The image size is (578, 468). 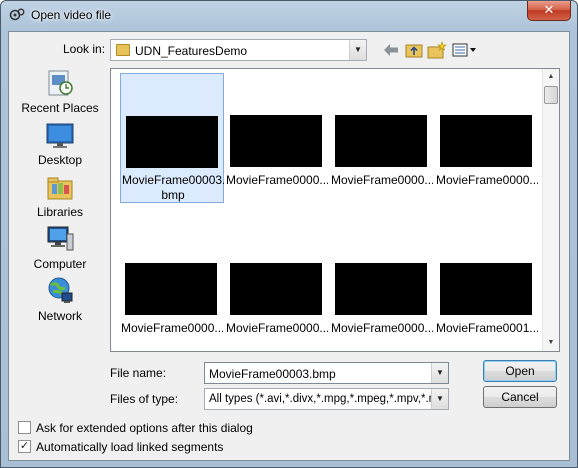 I want to click on file-name-input: MovieFrame00003.bmp ▼, so click(x=326, y=373).